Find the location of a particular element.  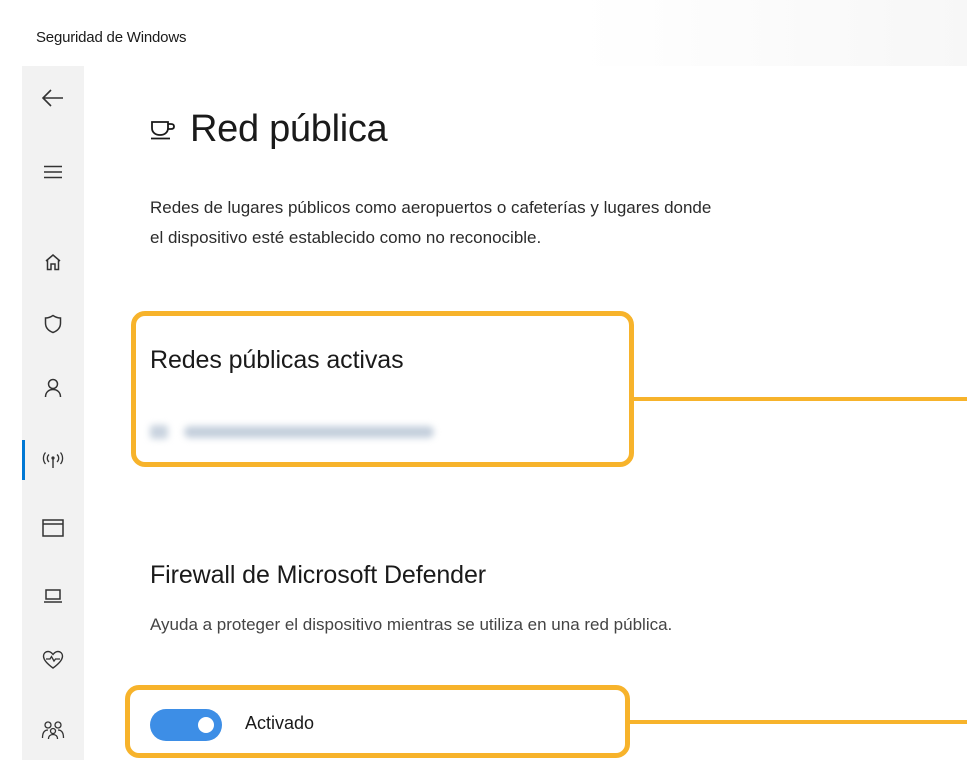

network-name-redacted is located at coordinates (309, 432).